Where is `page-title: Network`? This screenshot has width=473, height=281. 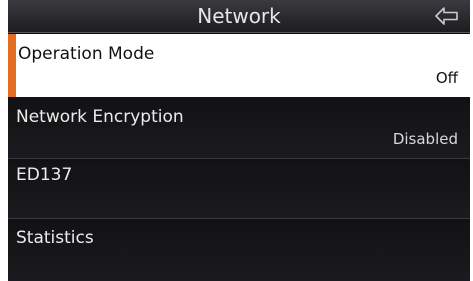 page-title: Network is located at coordinates (239, 16).